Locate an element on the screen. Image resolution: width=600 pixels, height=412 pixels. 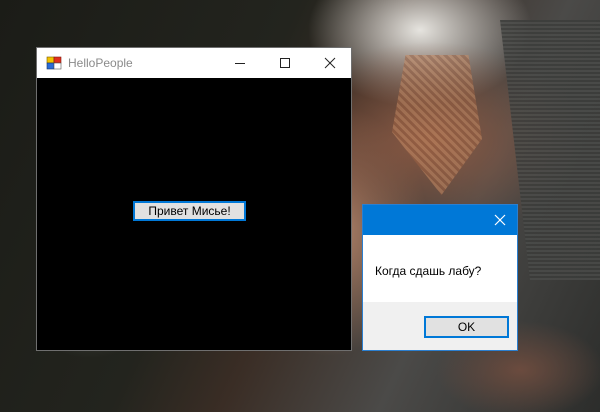
ok-button: OK is located at coordinates (466, 327).